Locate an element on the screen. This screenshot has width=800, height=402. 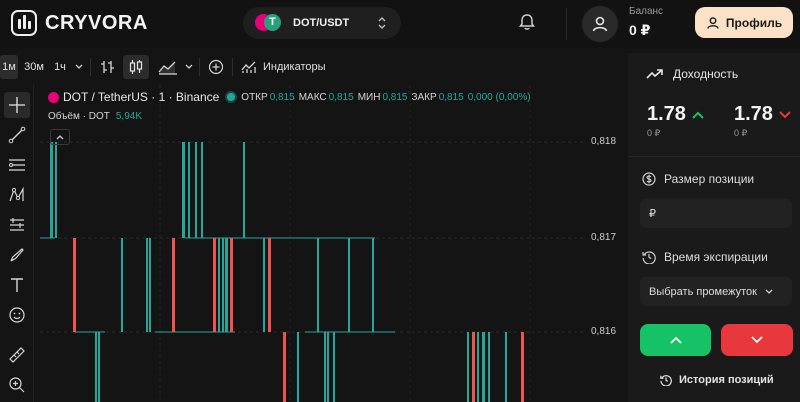
pair-coin-icons: T is located at coordinates (269, 23).